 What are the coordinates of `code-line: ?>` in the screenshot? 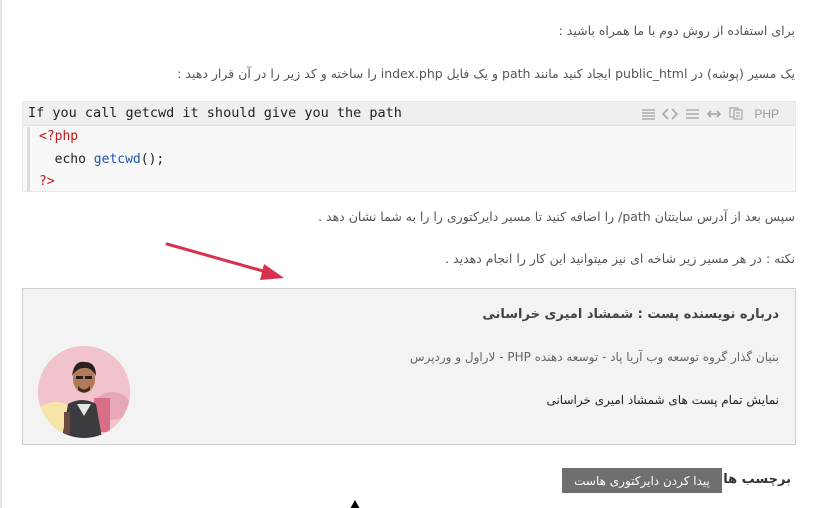 It's located at (47, 181).